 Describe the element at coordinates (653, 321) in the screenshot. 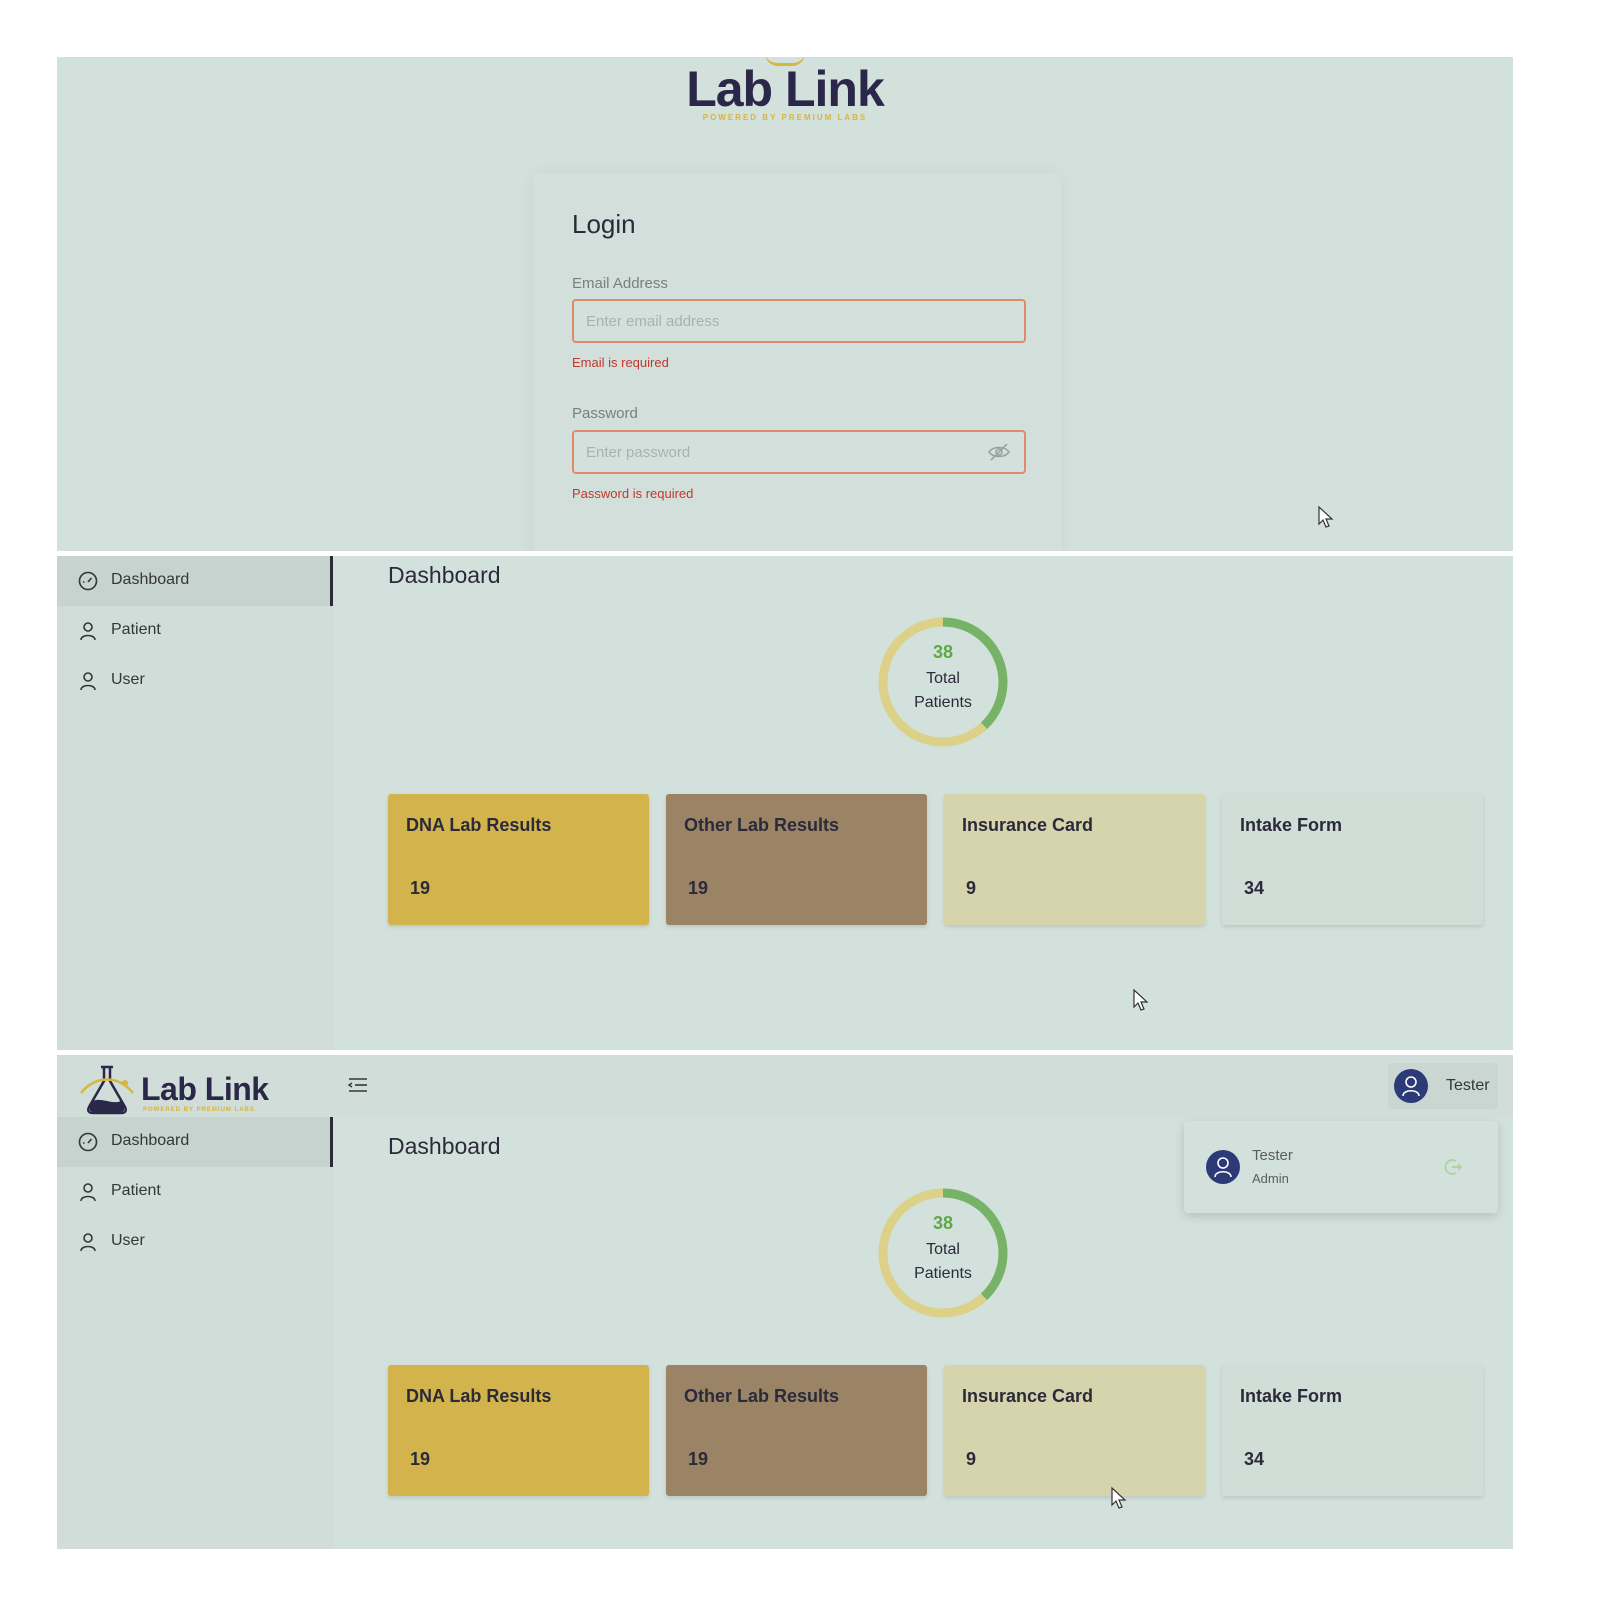

I see `email-placeholder: Enter email address` at that location.